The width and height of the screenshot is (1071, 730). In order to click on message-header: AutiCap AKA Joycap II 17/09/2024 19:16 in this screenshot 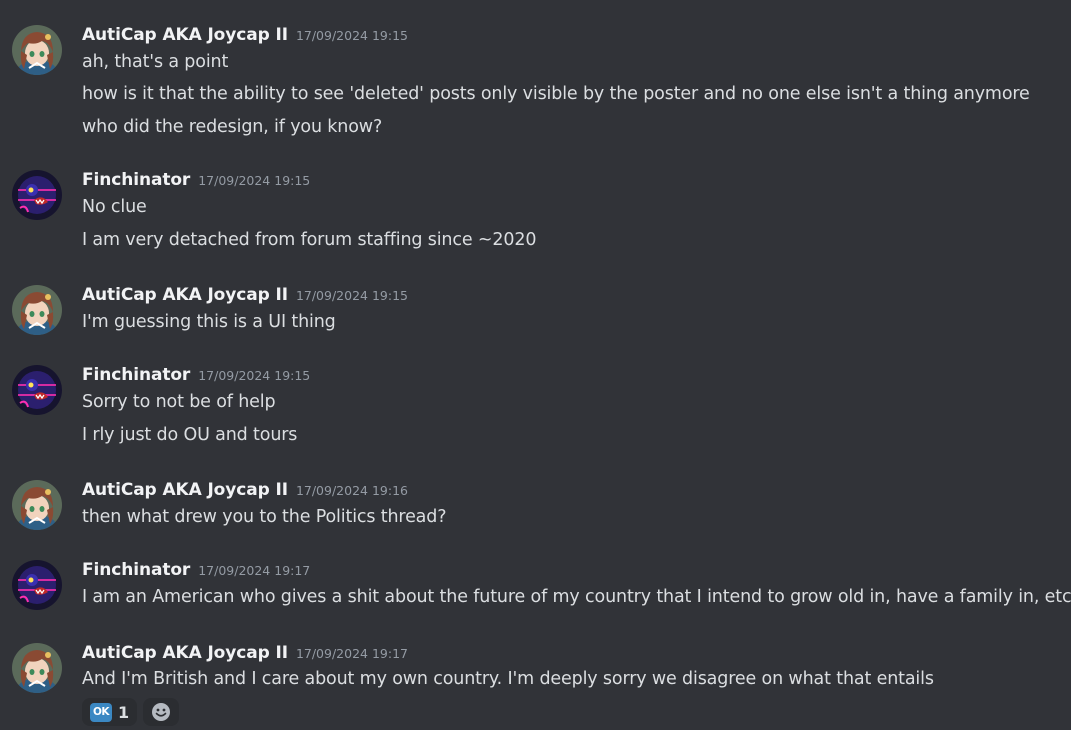, I will do `click(245, 491)`.